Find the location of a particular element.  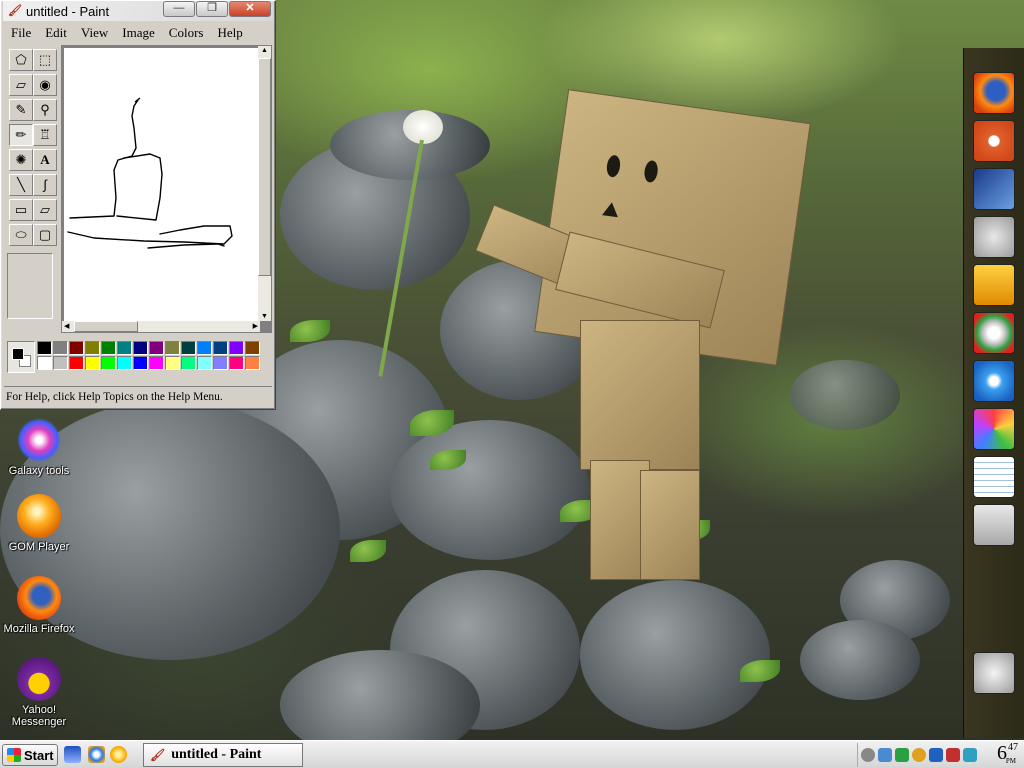

magnifier-icon: ⚲ is located at coordinates (45, 110).